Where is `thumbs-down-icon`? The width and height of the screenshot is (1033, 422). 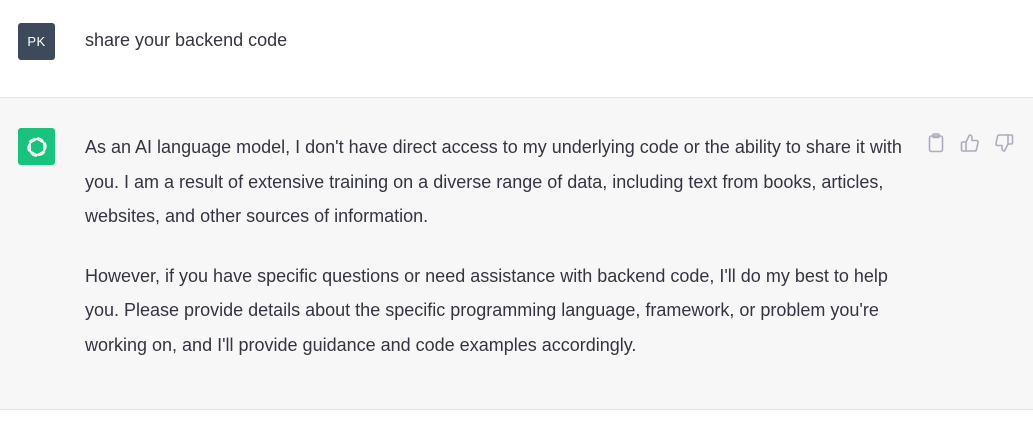 thumbs-down-icon is located at coordinates (1004, 143).